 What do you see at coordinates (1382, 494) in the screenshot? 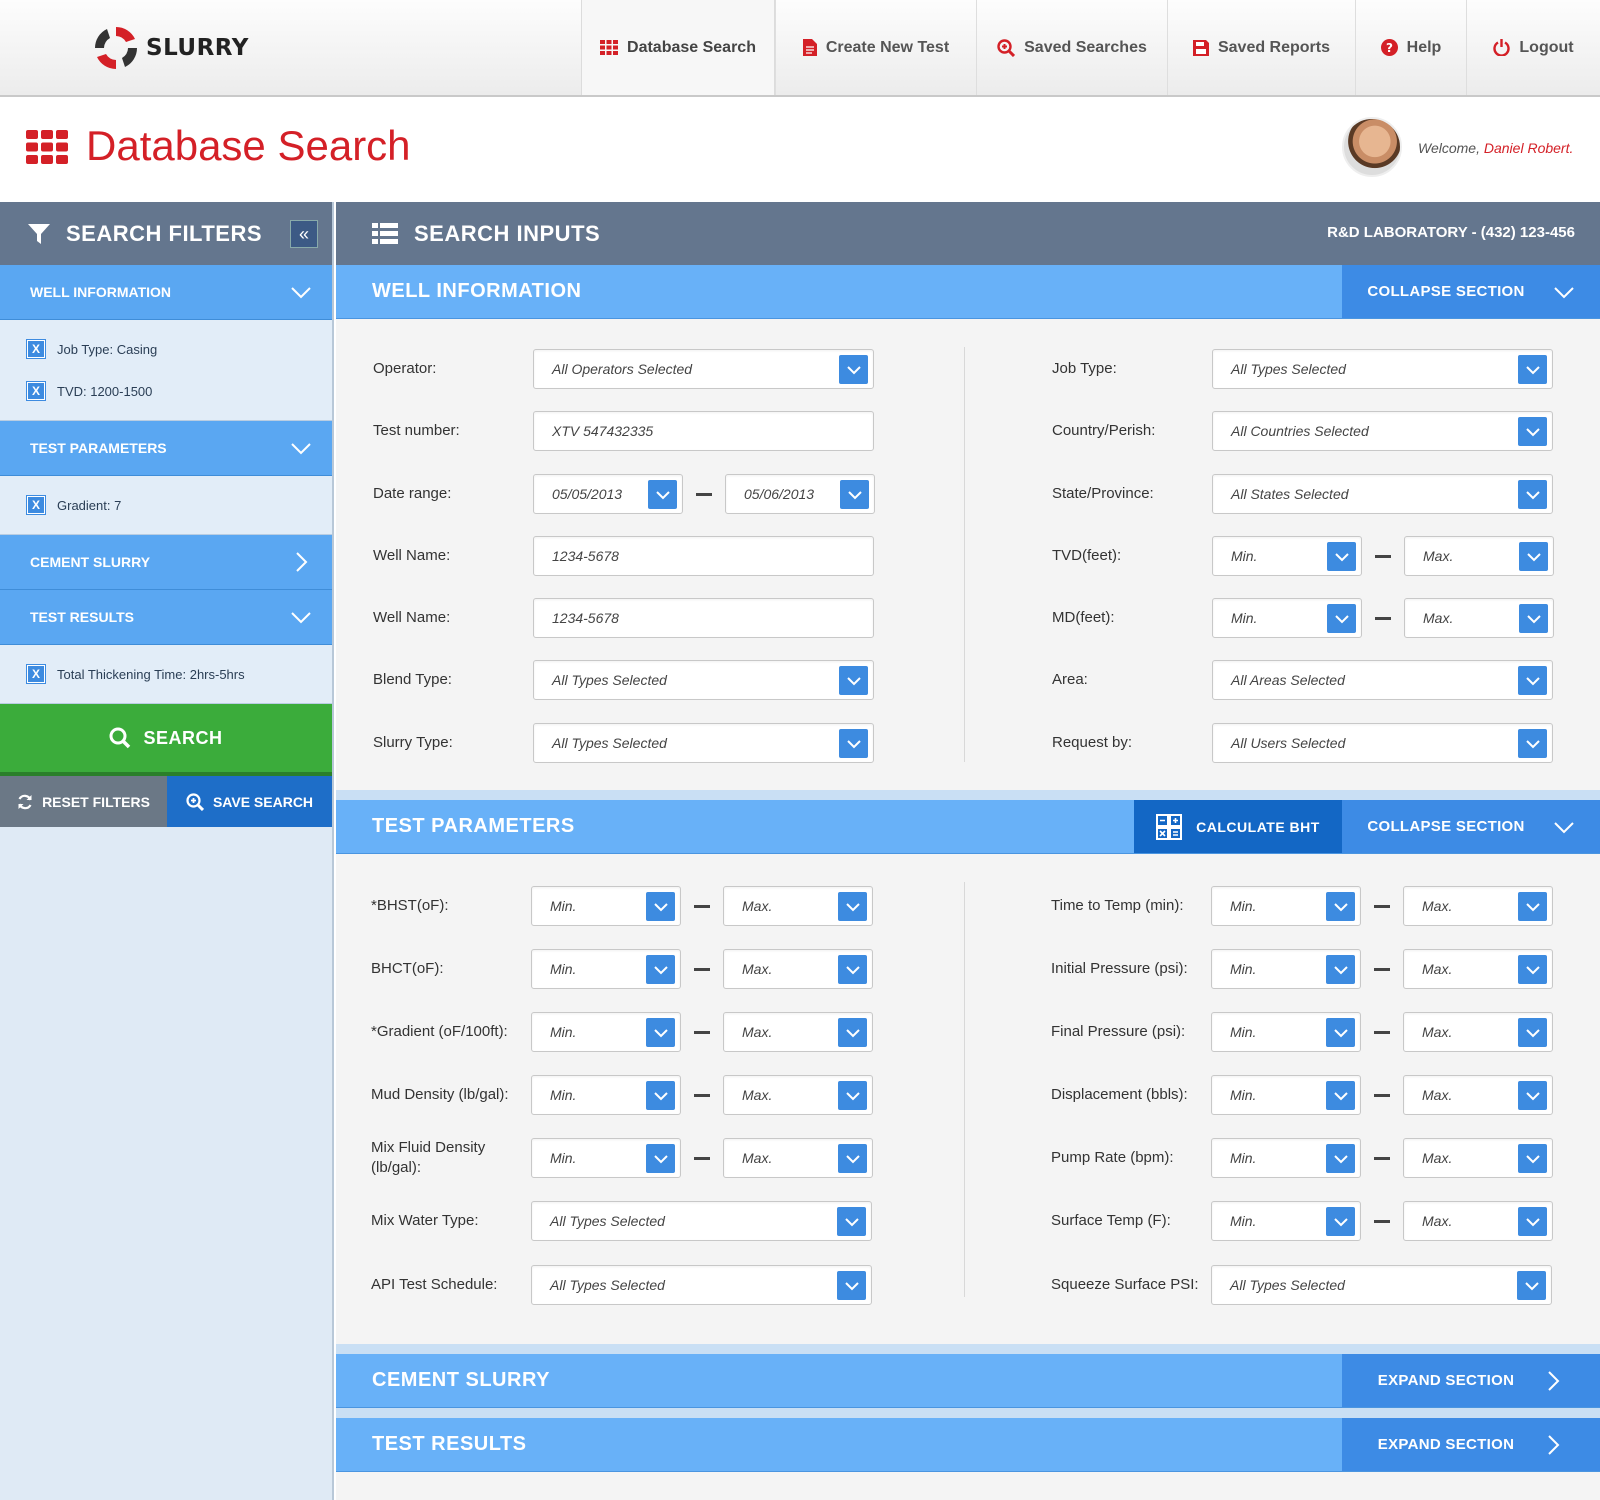
I see `state-province-select: All States Selected` at bounding box center [1382, 494].